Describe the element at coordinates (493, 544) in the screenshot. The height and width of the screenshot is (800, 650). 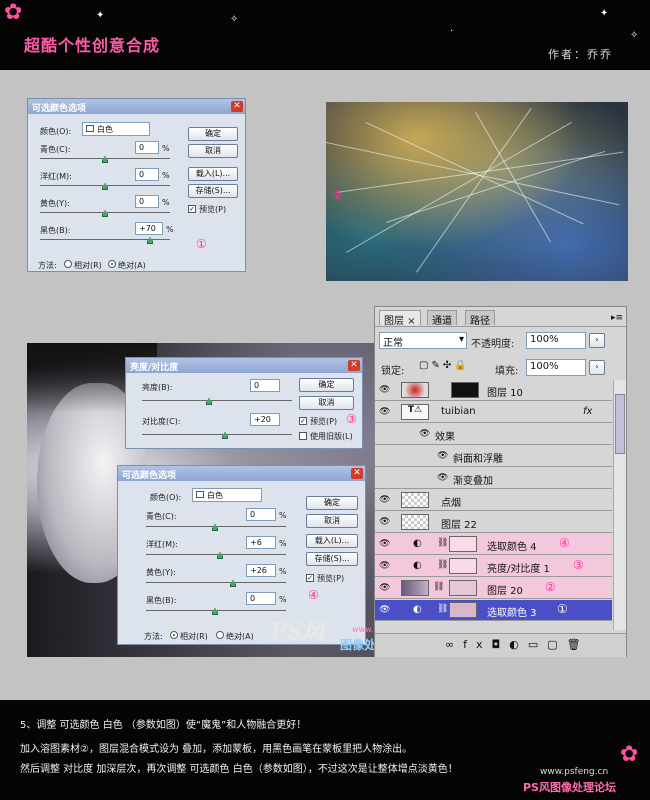
I see `layer-row: 👁 ◐ ⛓ 选取颜色 4 ④` at that location.